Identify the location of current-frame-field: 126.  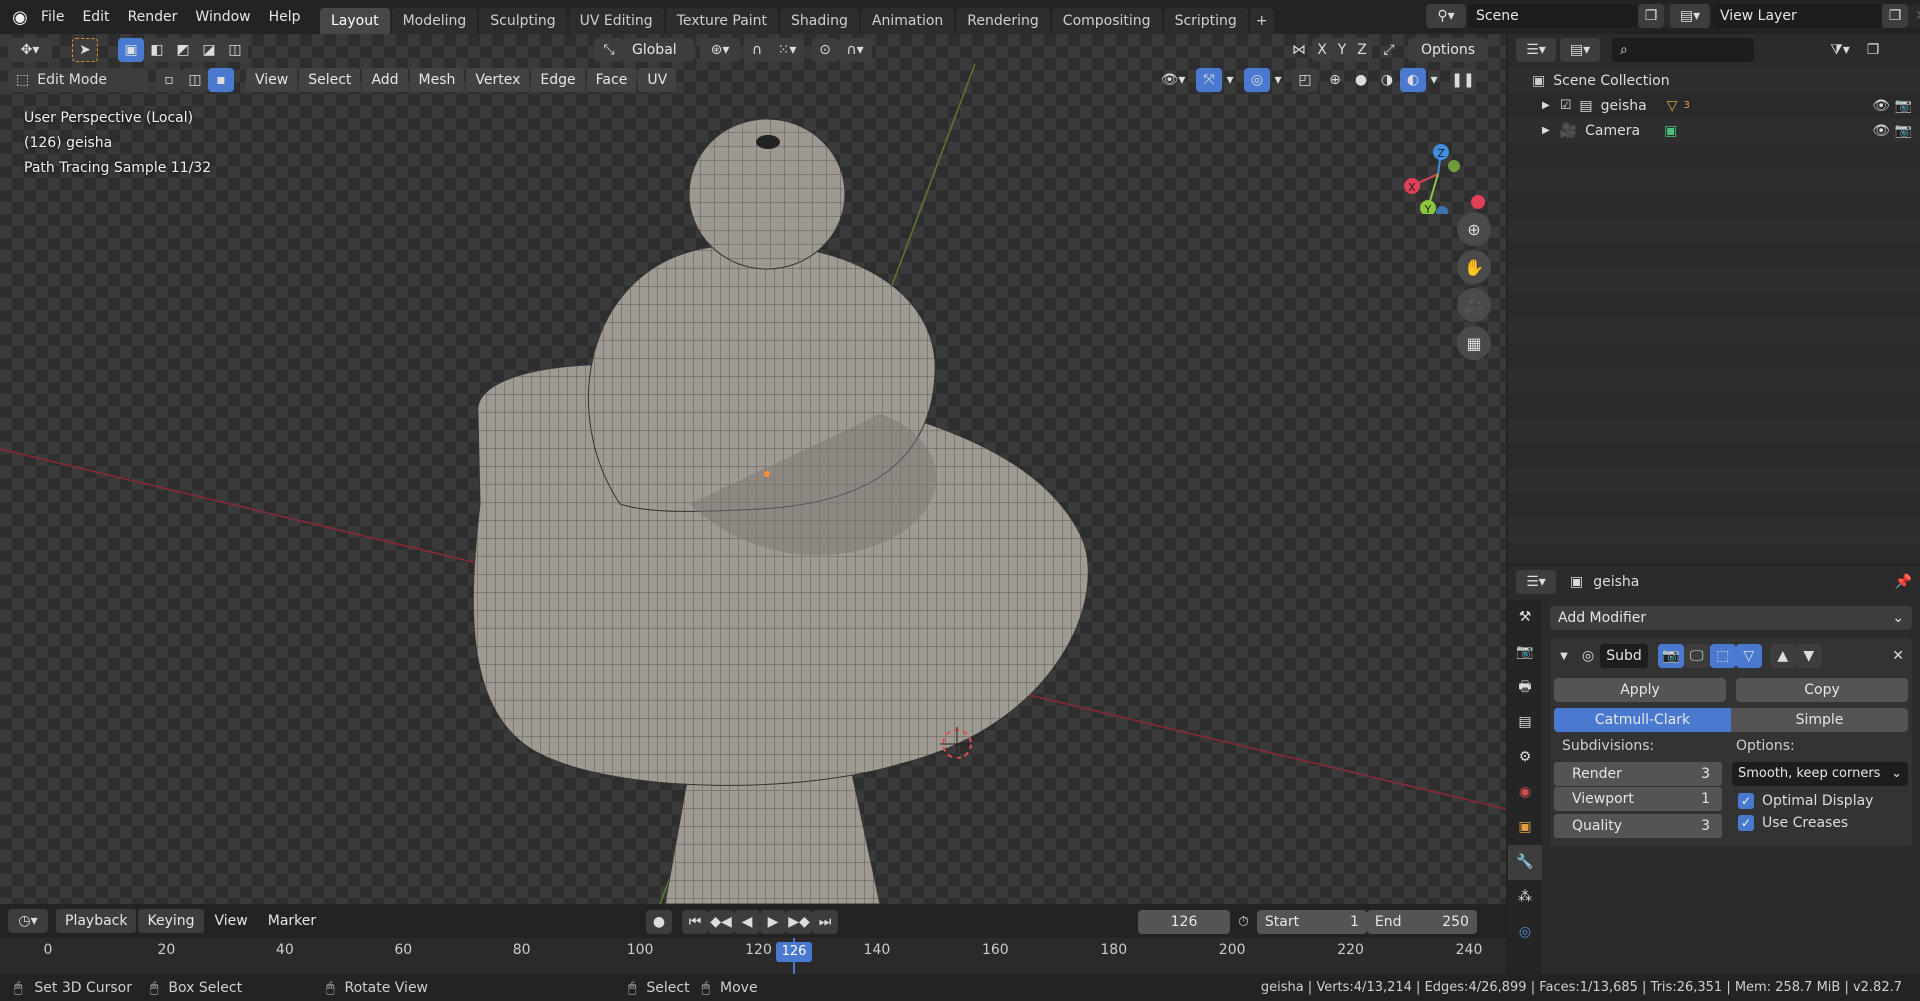
(1184, 922).